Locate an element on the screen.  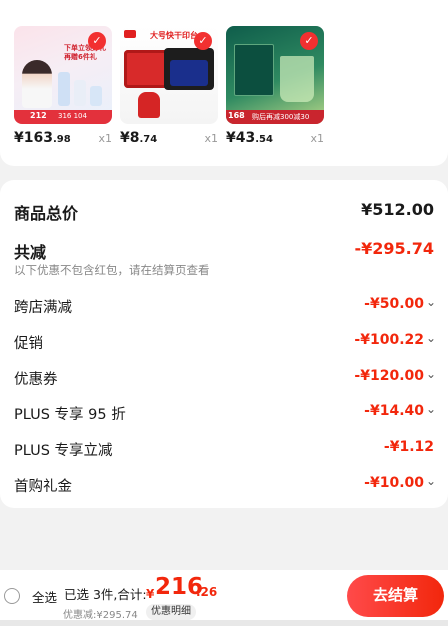
price-row: ¥8.74 x1 is located at coordinates (169, 139).